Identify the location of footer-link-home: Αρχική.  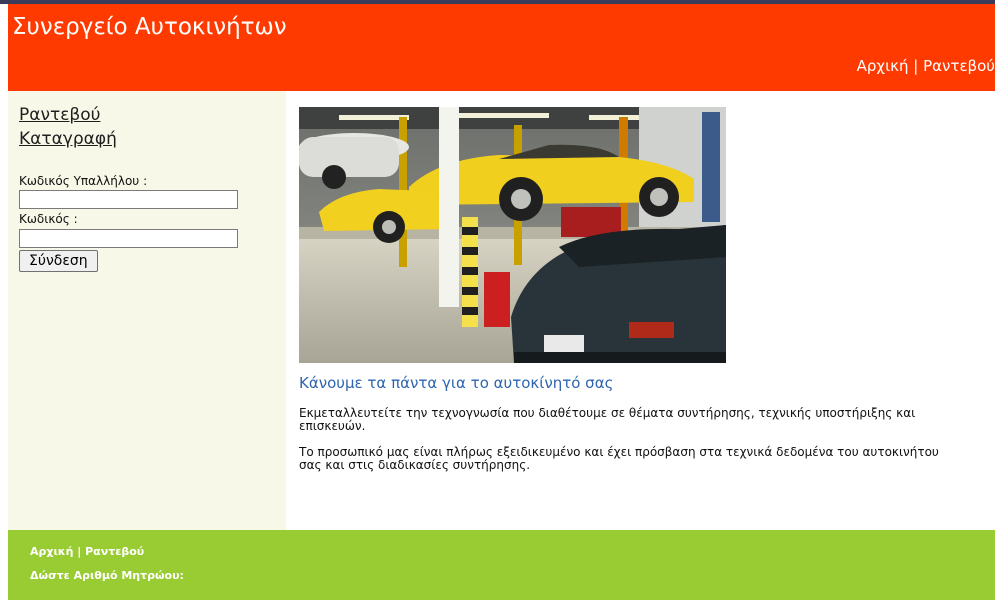
(51, 551).